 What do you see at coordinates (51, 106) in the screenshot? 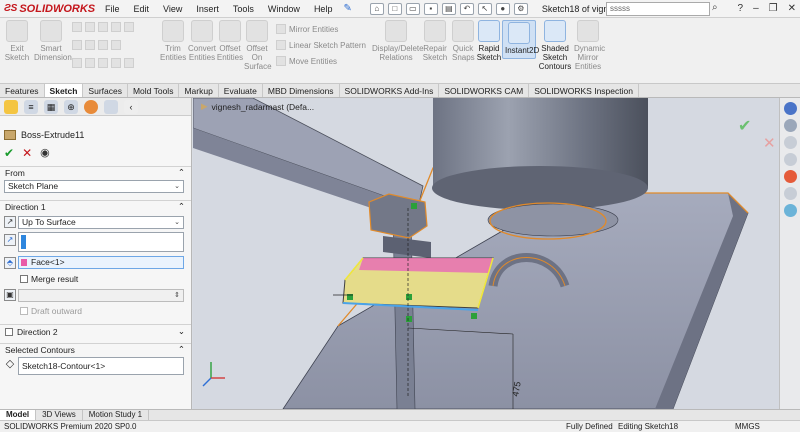
I see `configuration-icon: ▦` at bounding box center [51, 106].